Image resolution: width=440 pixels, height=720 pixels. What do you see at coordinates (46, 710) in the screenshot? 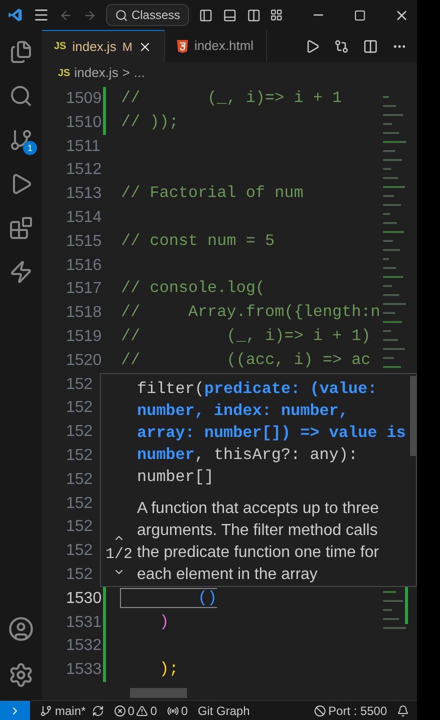
I see `branch-icon` at bounding box center [46, 710].